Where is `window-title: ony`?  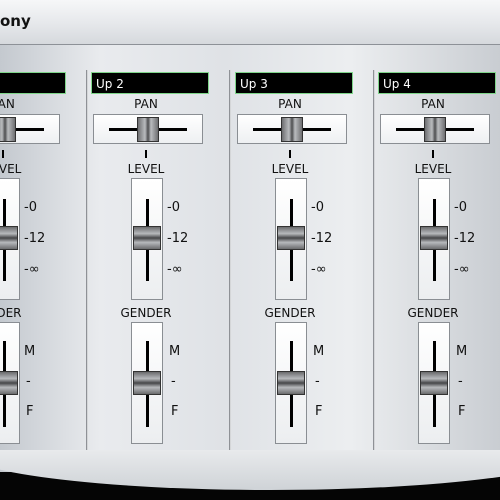
window-title: ony is located at coordinates (15, 21).